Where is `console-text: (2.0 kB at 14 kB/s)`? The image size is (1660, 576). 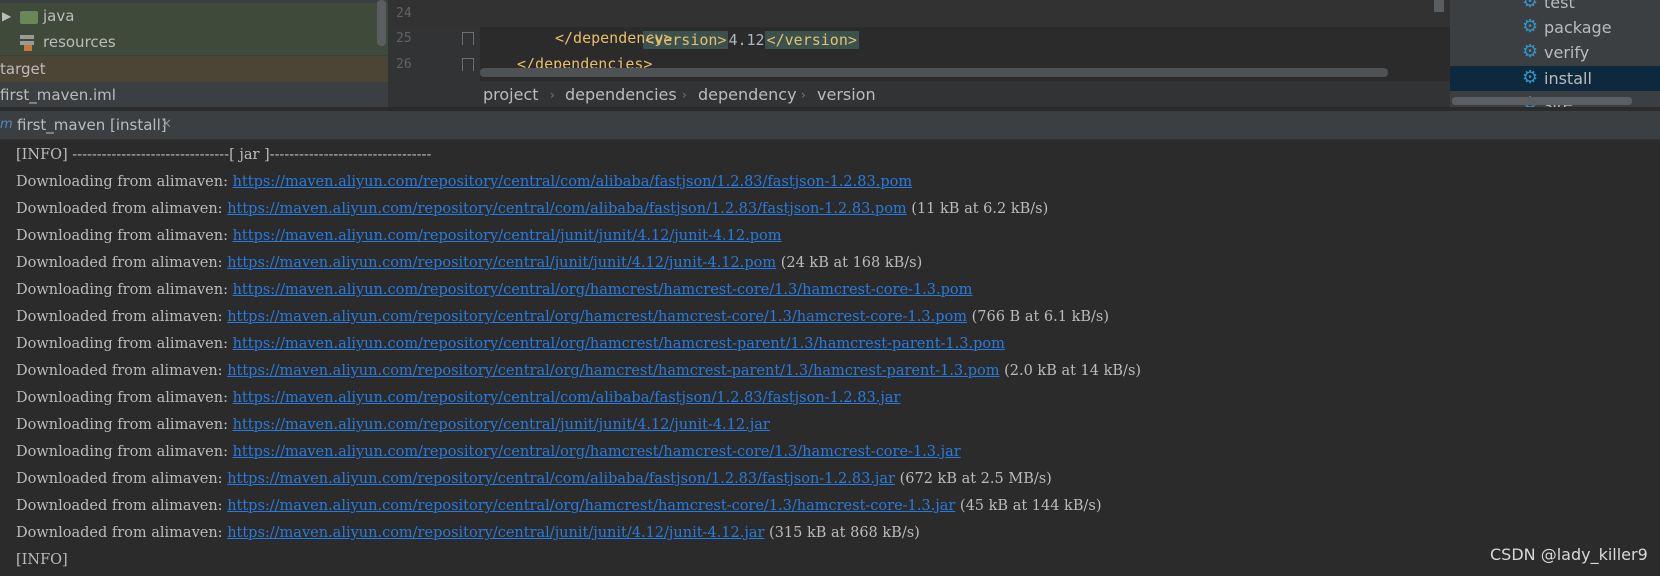
console-text: (2.0 kB at 14 kB/s) is located at coordinates (1070, 371).